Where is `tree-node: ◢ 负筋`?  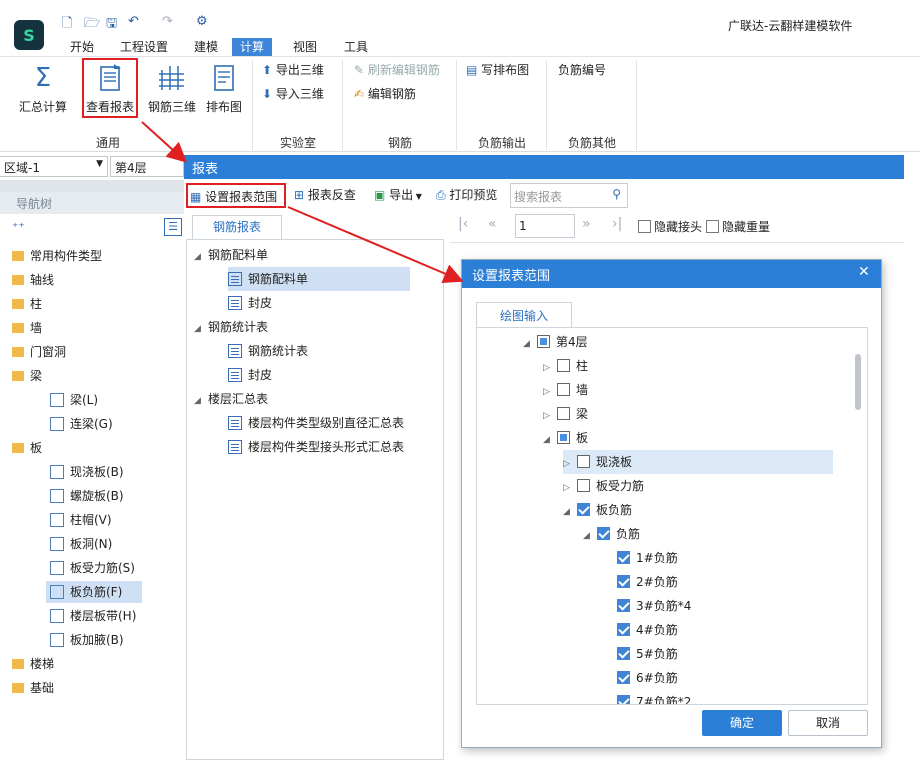 tree-node: ◢ 负筋 is located at coordinates (611, 534).